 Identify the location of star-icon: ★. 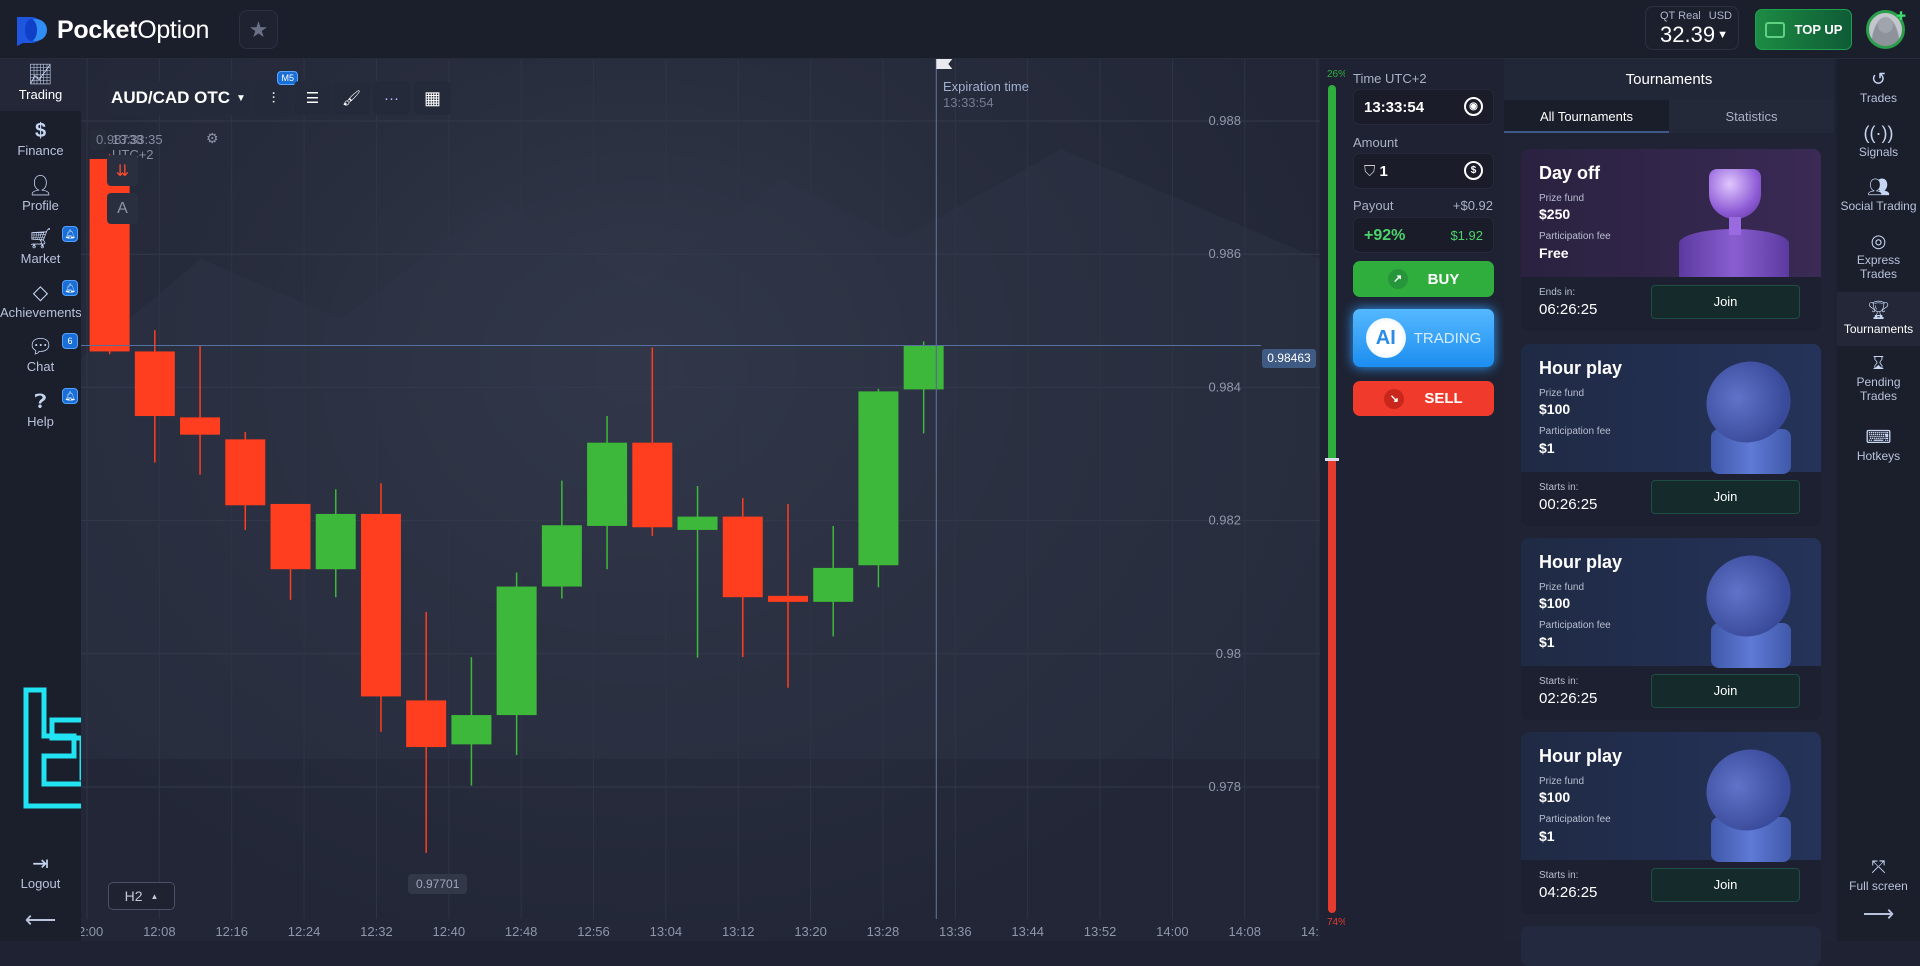
(258, 29).